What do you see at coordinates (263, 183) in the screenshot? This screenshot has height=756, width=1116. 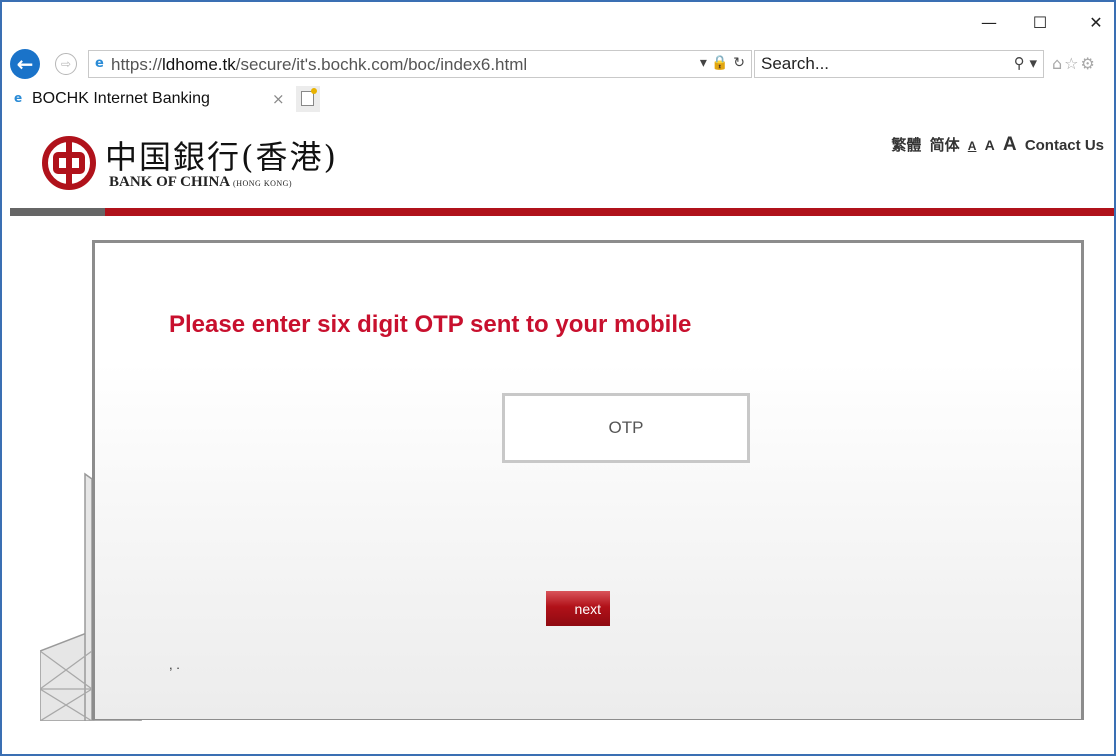 I see `logo-english-sub: (HONG KONG)` at bounding box center [263, 183].